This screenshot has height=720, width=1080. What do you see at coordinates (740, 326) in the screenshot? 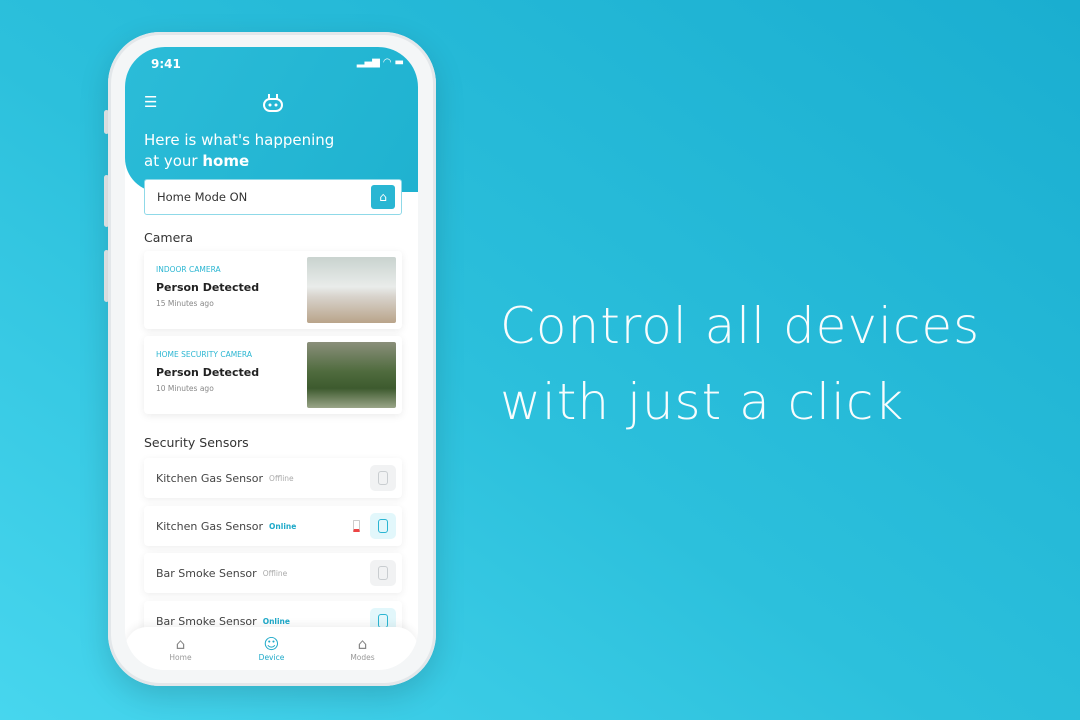
I see `tagline-line1: Control all devices` at bounding box center [740, 326].